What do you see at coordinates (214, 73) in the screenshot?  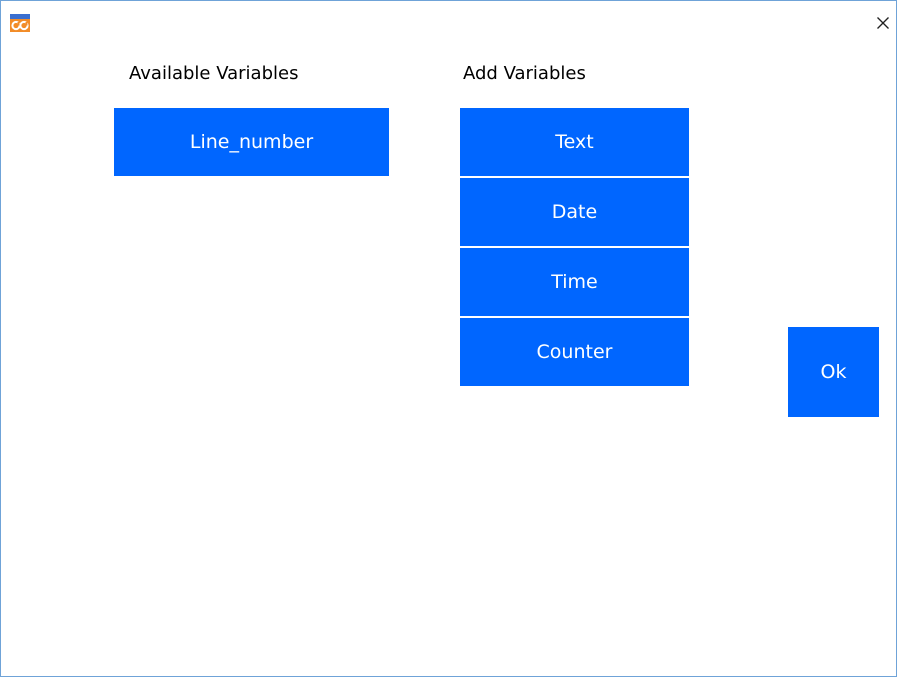 I see `available-variables-heading: Available Variables` at bounding box center [214, 73].